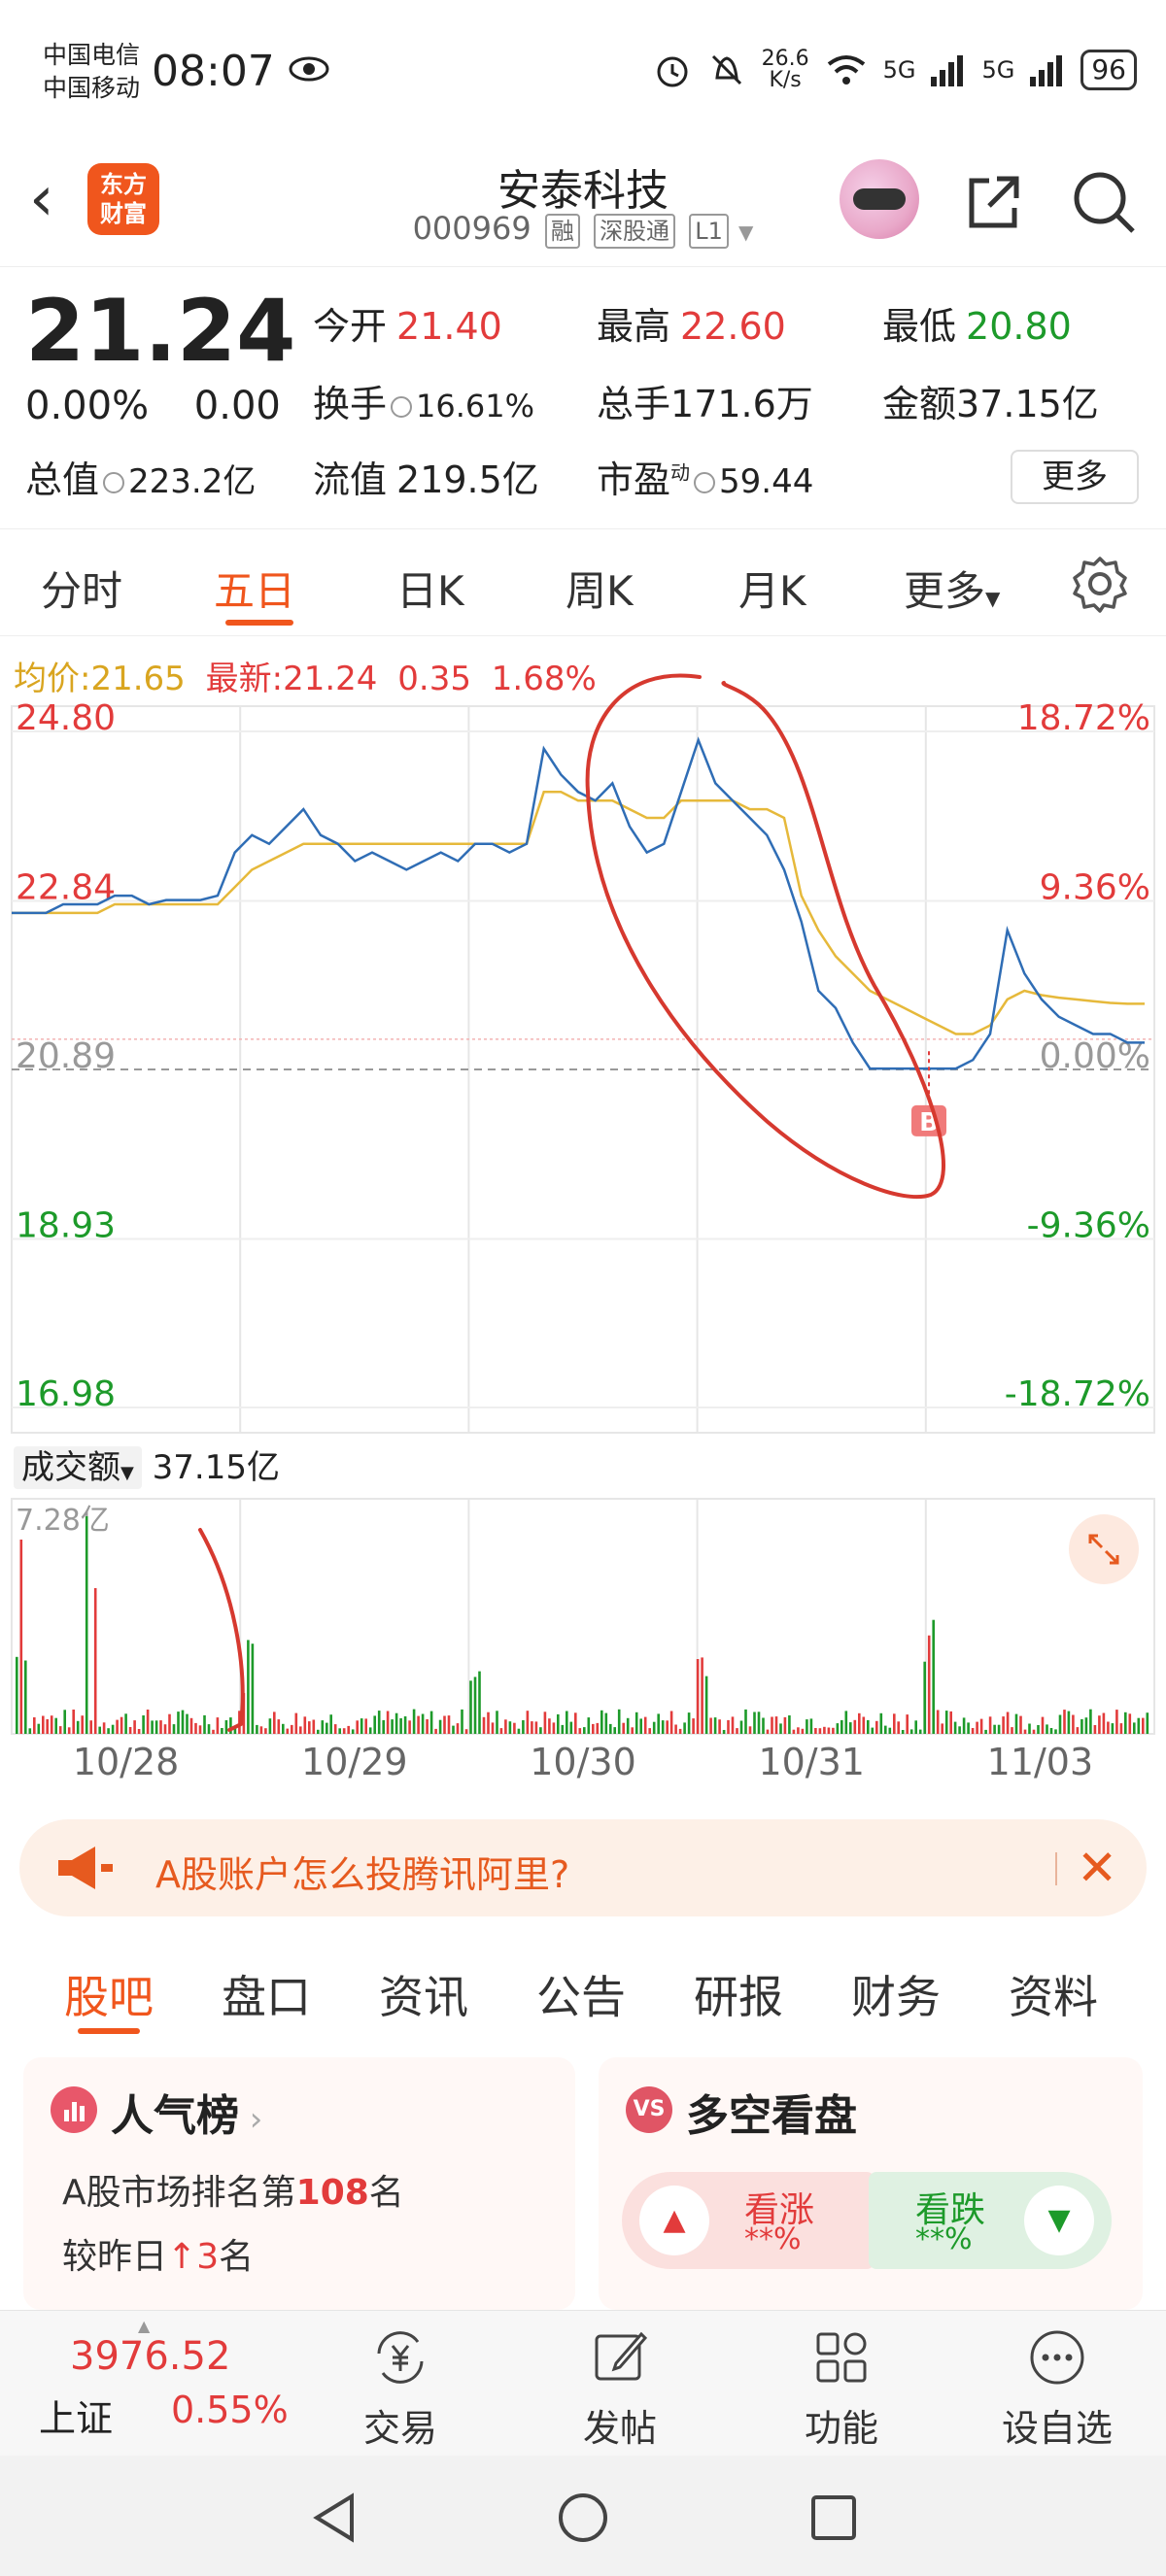 The height and width of the screenshot is (2576, 1166). I want to click on y-tick-left: 16.98, so click(66, 1394).